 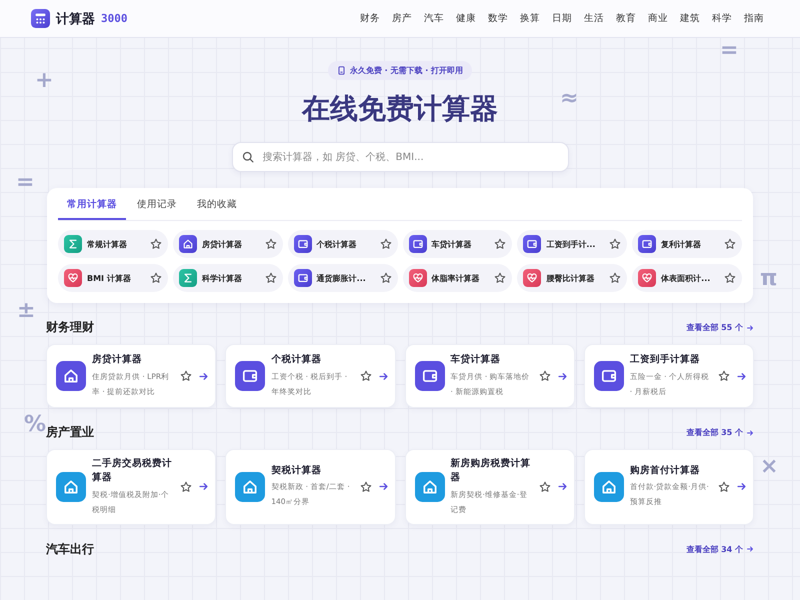 What do you see at coordinates (681, 244) in the screenshot?
I see `chip-label: 复利计算器` at bounding box center [681, 244].